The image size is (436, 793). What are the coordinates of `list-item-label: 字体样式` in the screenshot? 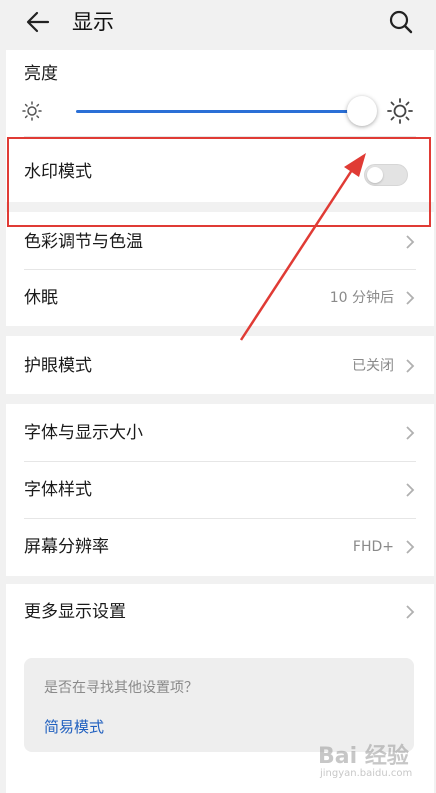 It's located at (58, 490).